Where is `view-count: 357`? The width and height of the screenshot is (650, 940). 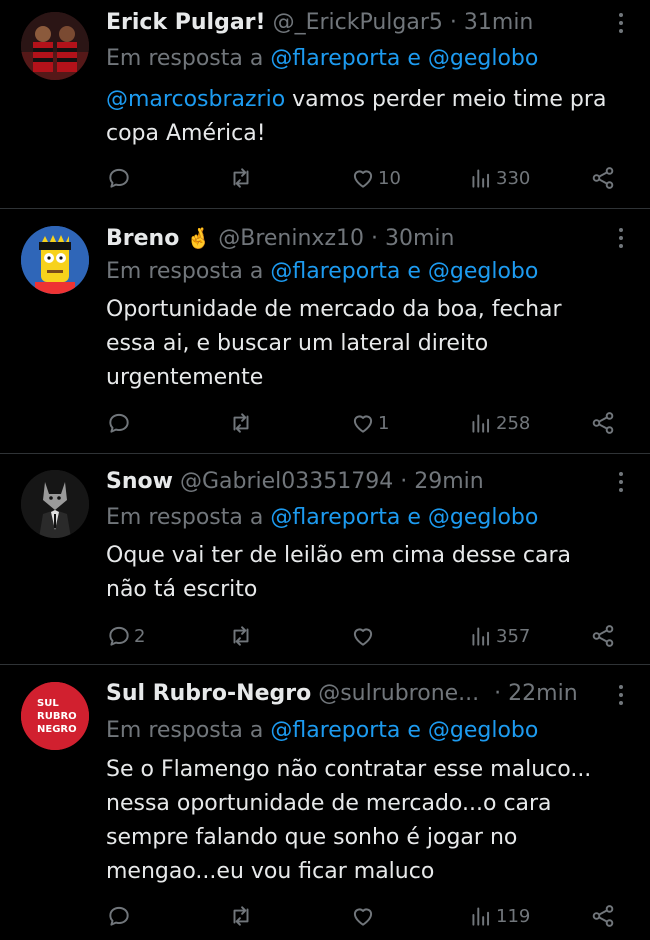 view-count: 357 is located at coordinates (513, 636).